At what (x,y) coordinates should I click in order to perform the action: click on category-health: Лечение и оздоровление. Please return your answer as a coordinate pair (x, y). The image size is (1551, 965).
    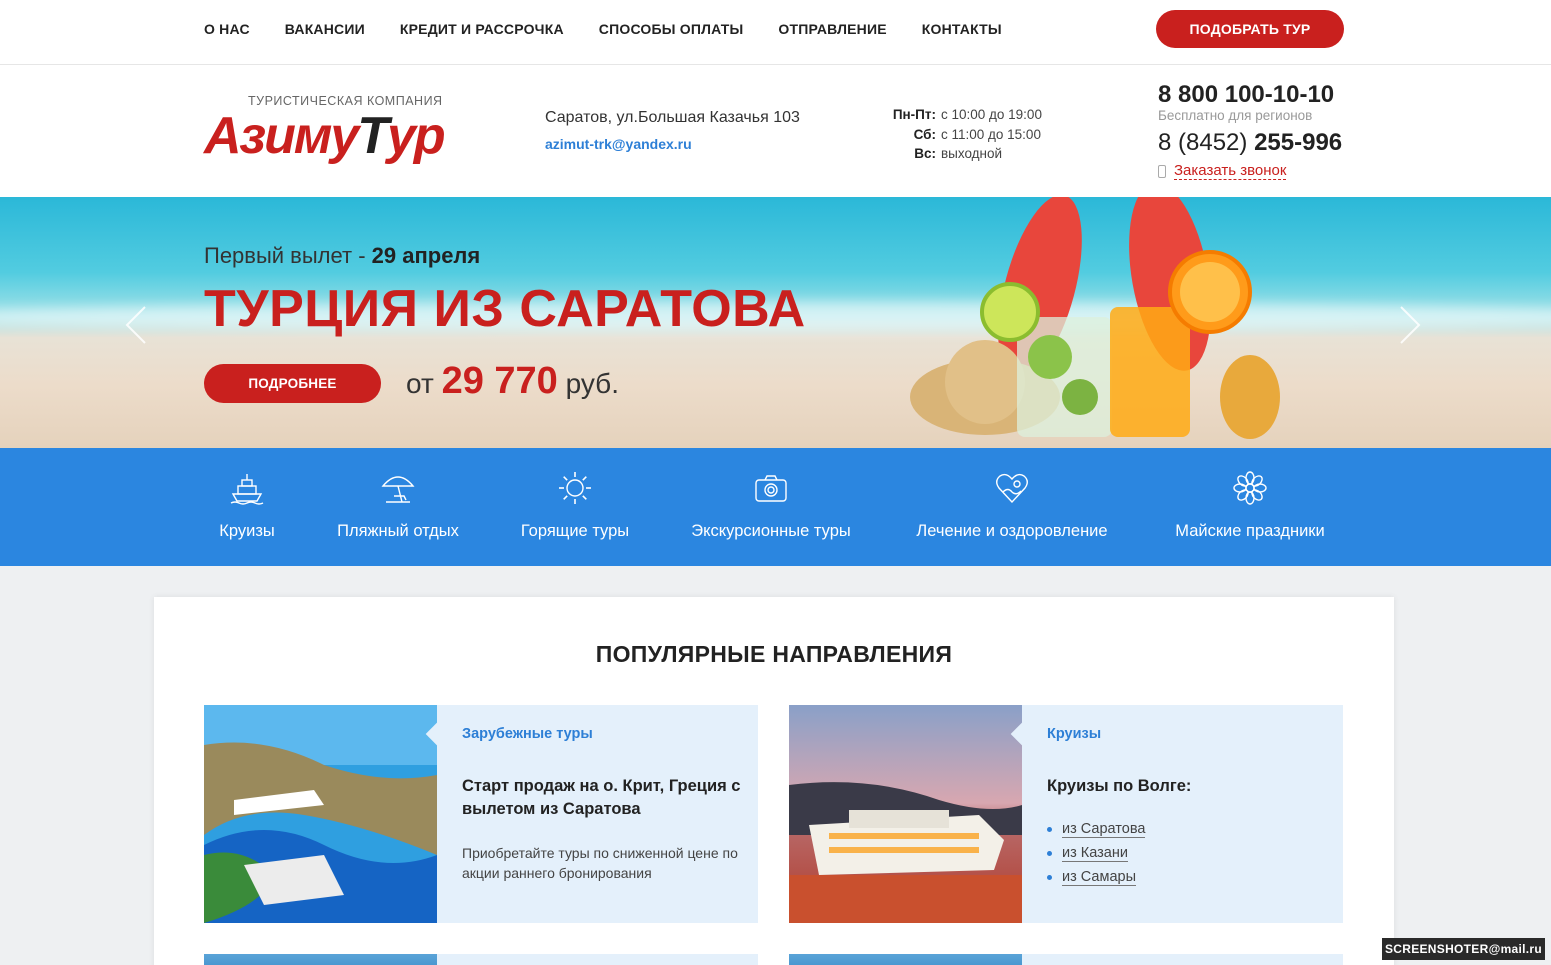
    Looking at the image, I should click on (1012, 505).